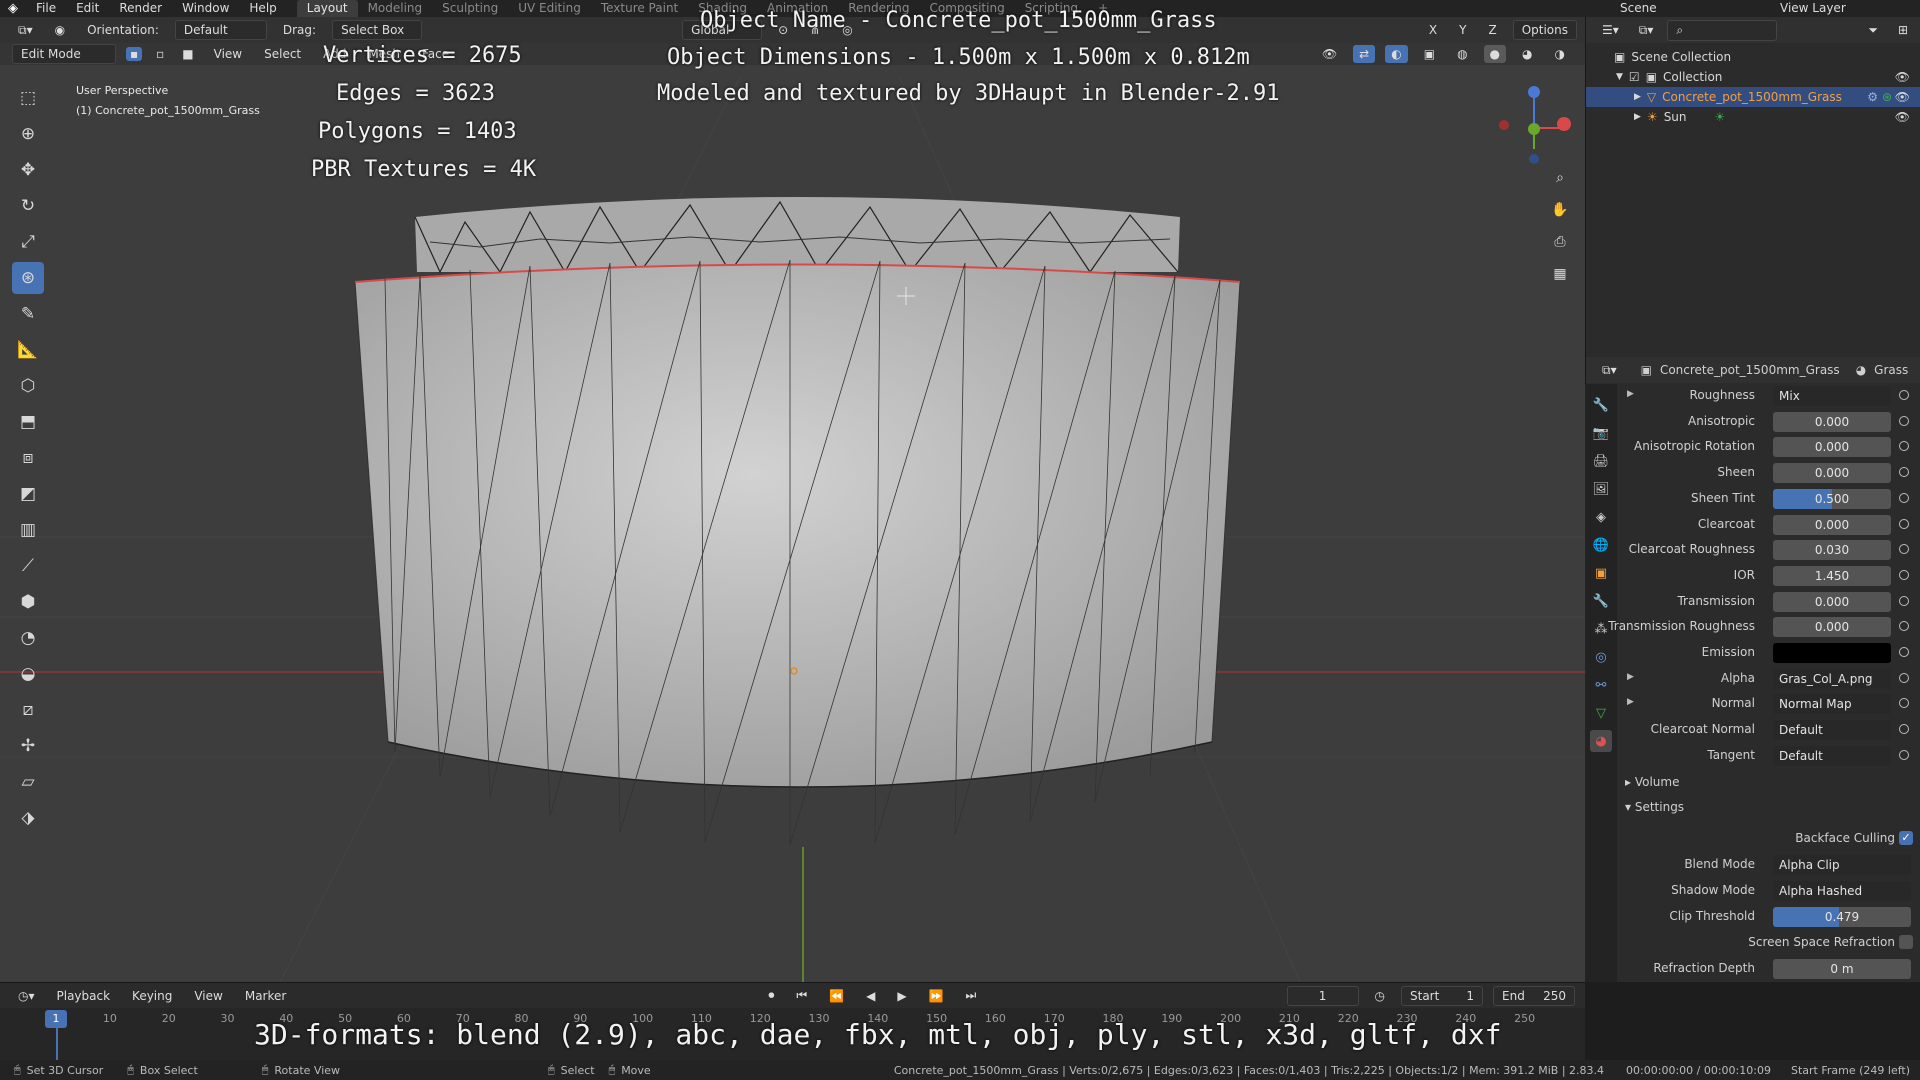  What do you see at coordinates (1462, 54) in the screenshot?
I see `wireframe-shading-icon: ◍` at bounding box center [1462, 54].